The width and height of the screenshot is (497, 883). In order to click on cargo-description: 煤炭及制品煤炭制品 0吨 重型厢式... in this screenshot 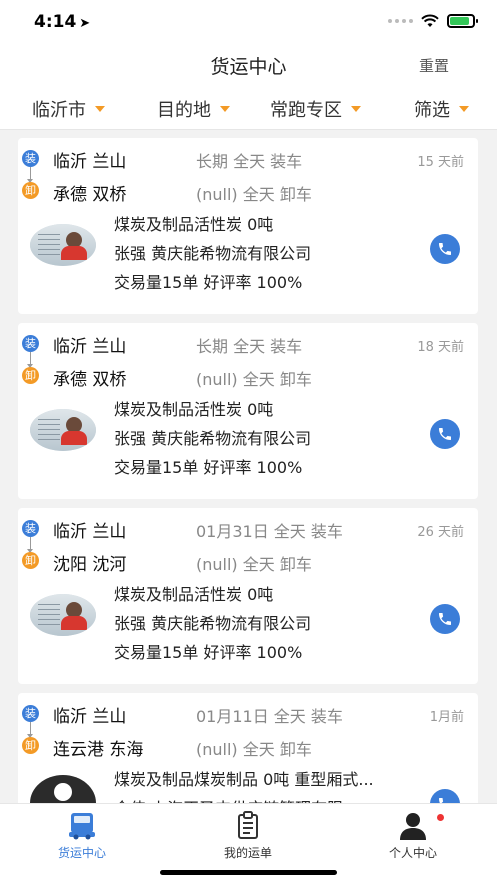, I will do `click(244, 779)`.